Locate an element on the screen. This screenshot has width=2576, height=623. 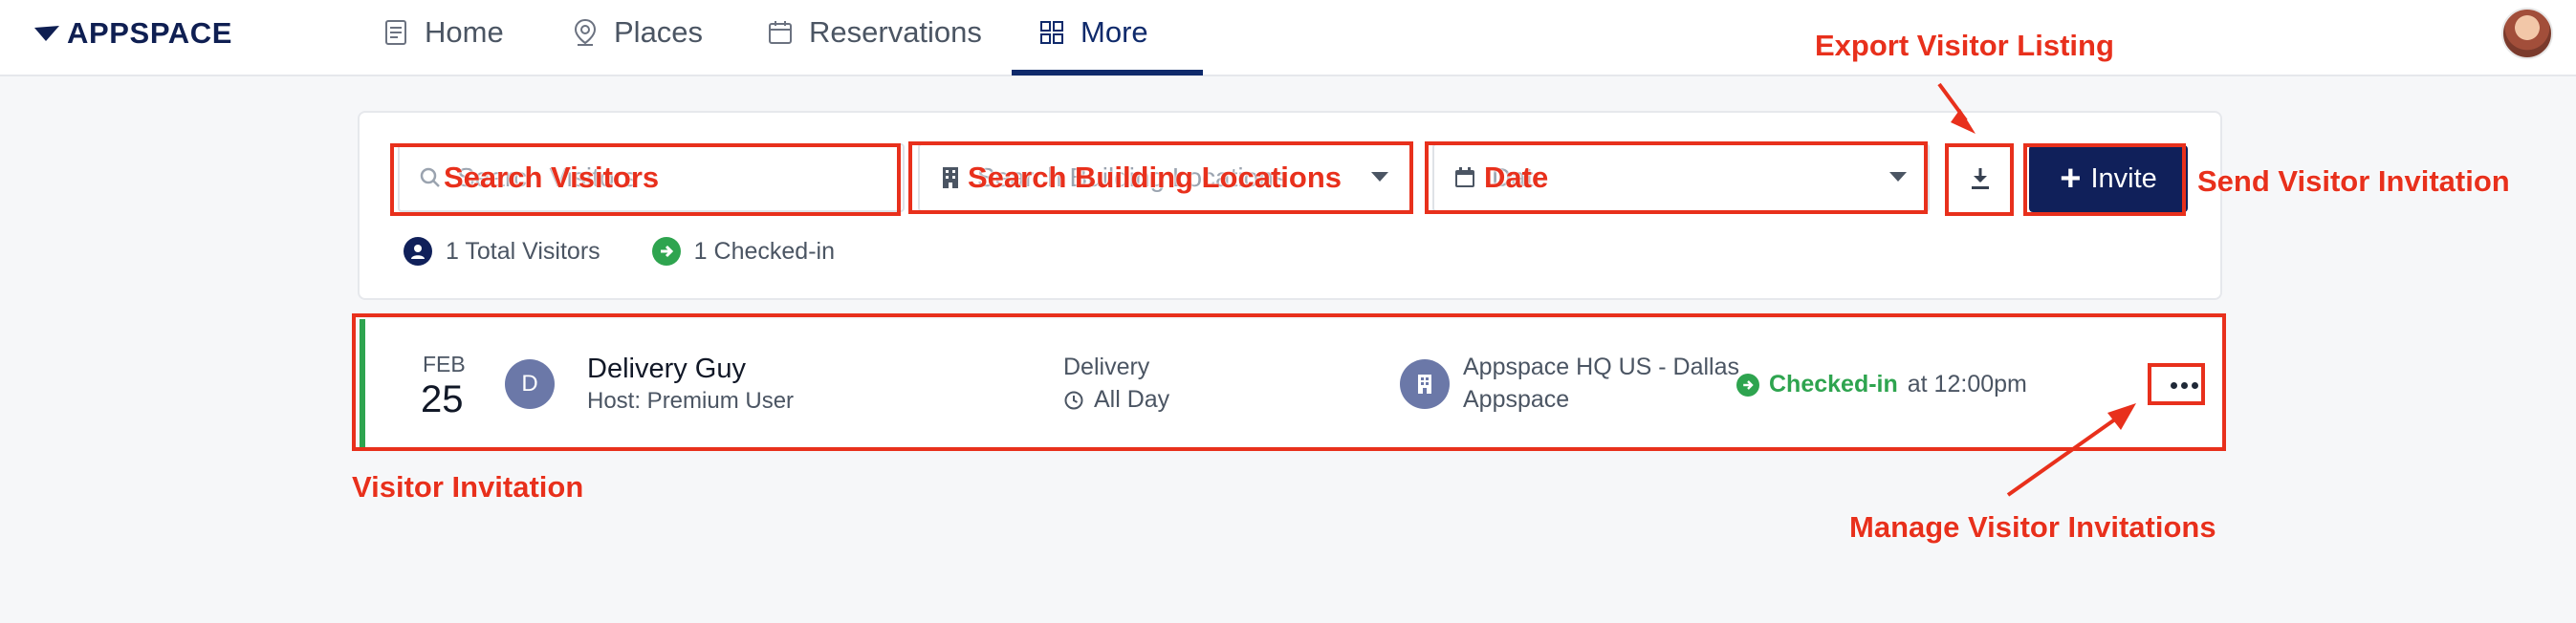
check-in-arrow-icon is located at coordinates (666, 251).